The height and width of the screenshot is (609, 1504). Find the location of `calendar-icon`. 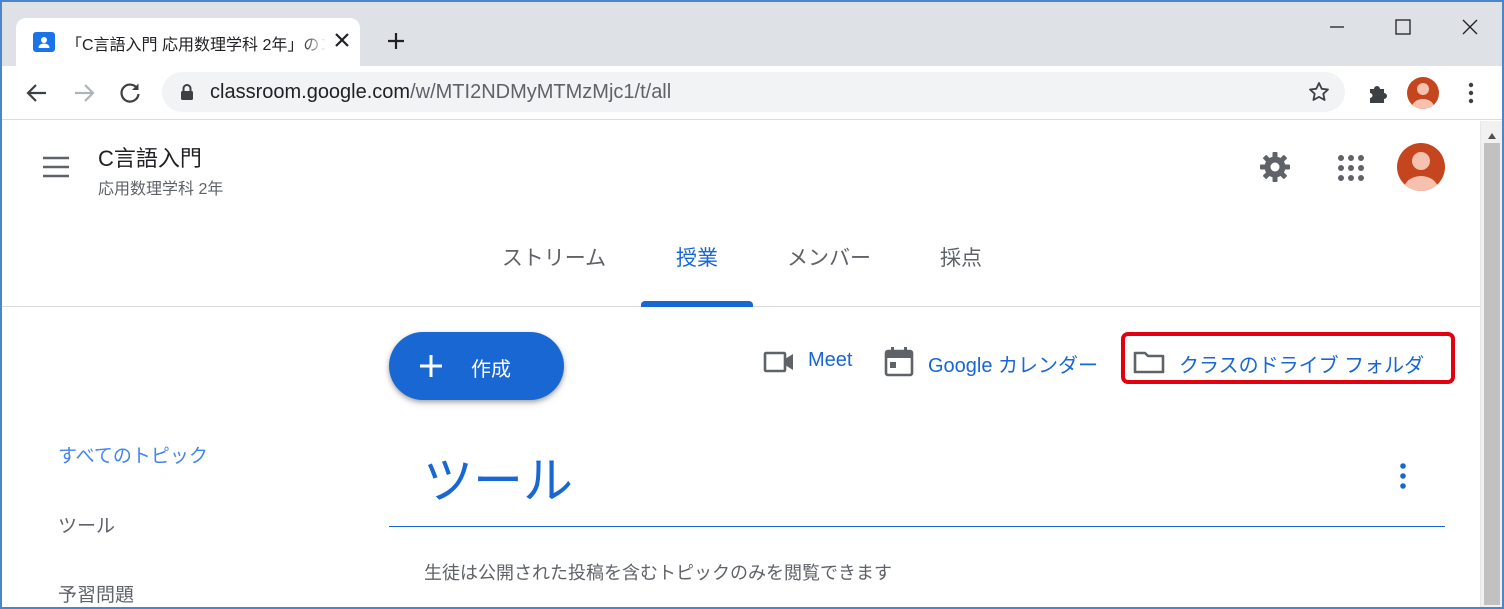

calendar-icon is located at coordinates (899, 362).